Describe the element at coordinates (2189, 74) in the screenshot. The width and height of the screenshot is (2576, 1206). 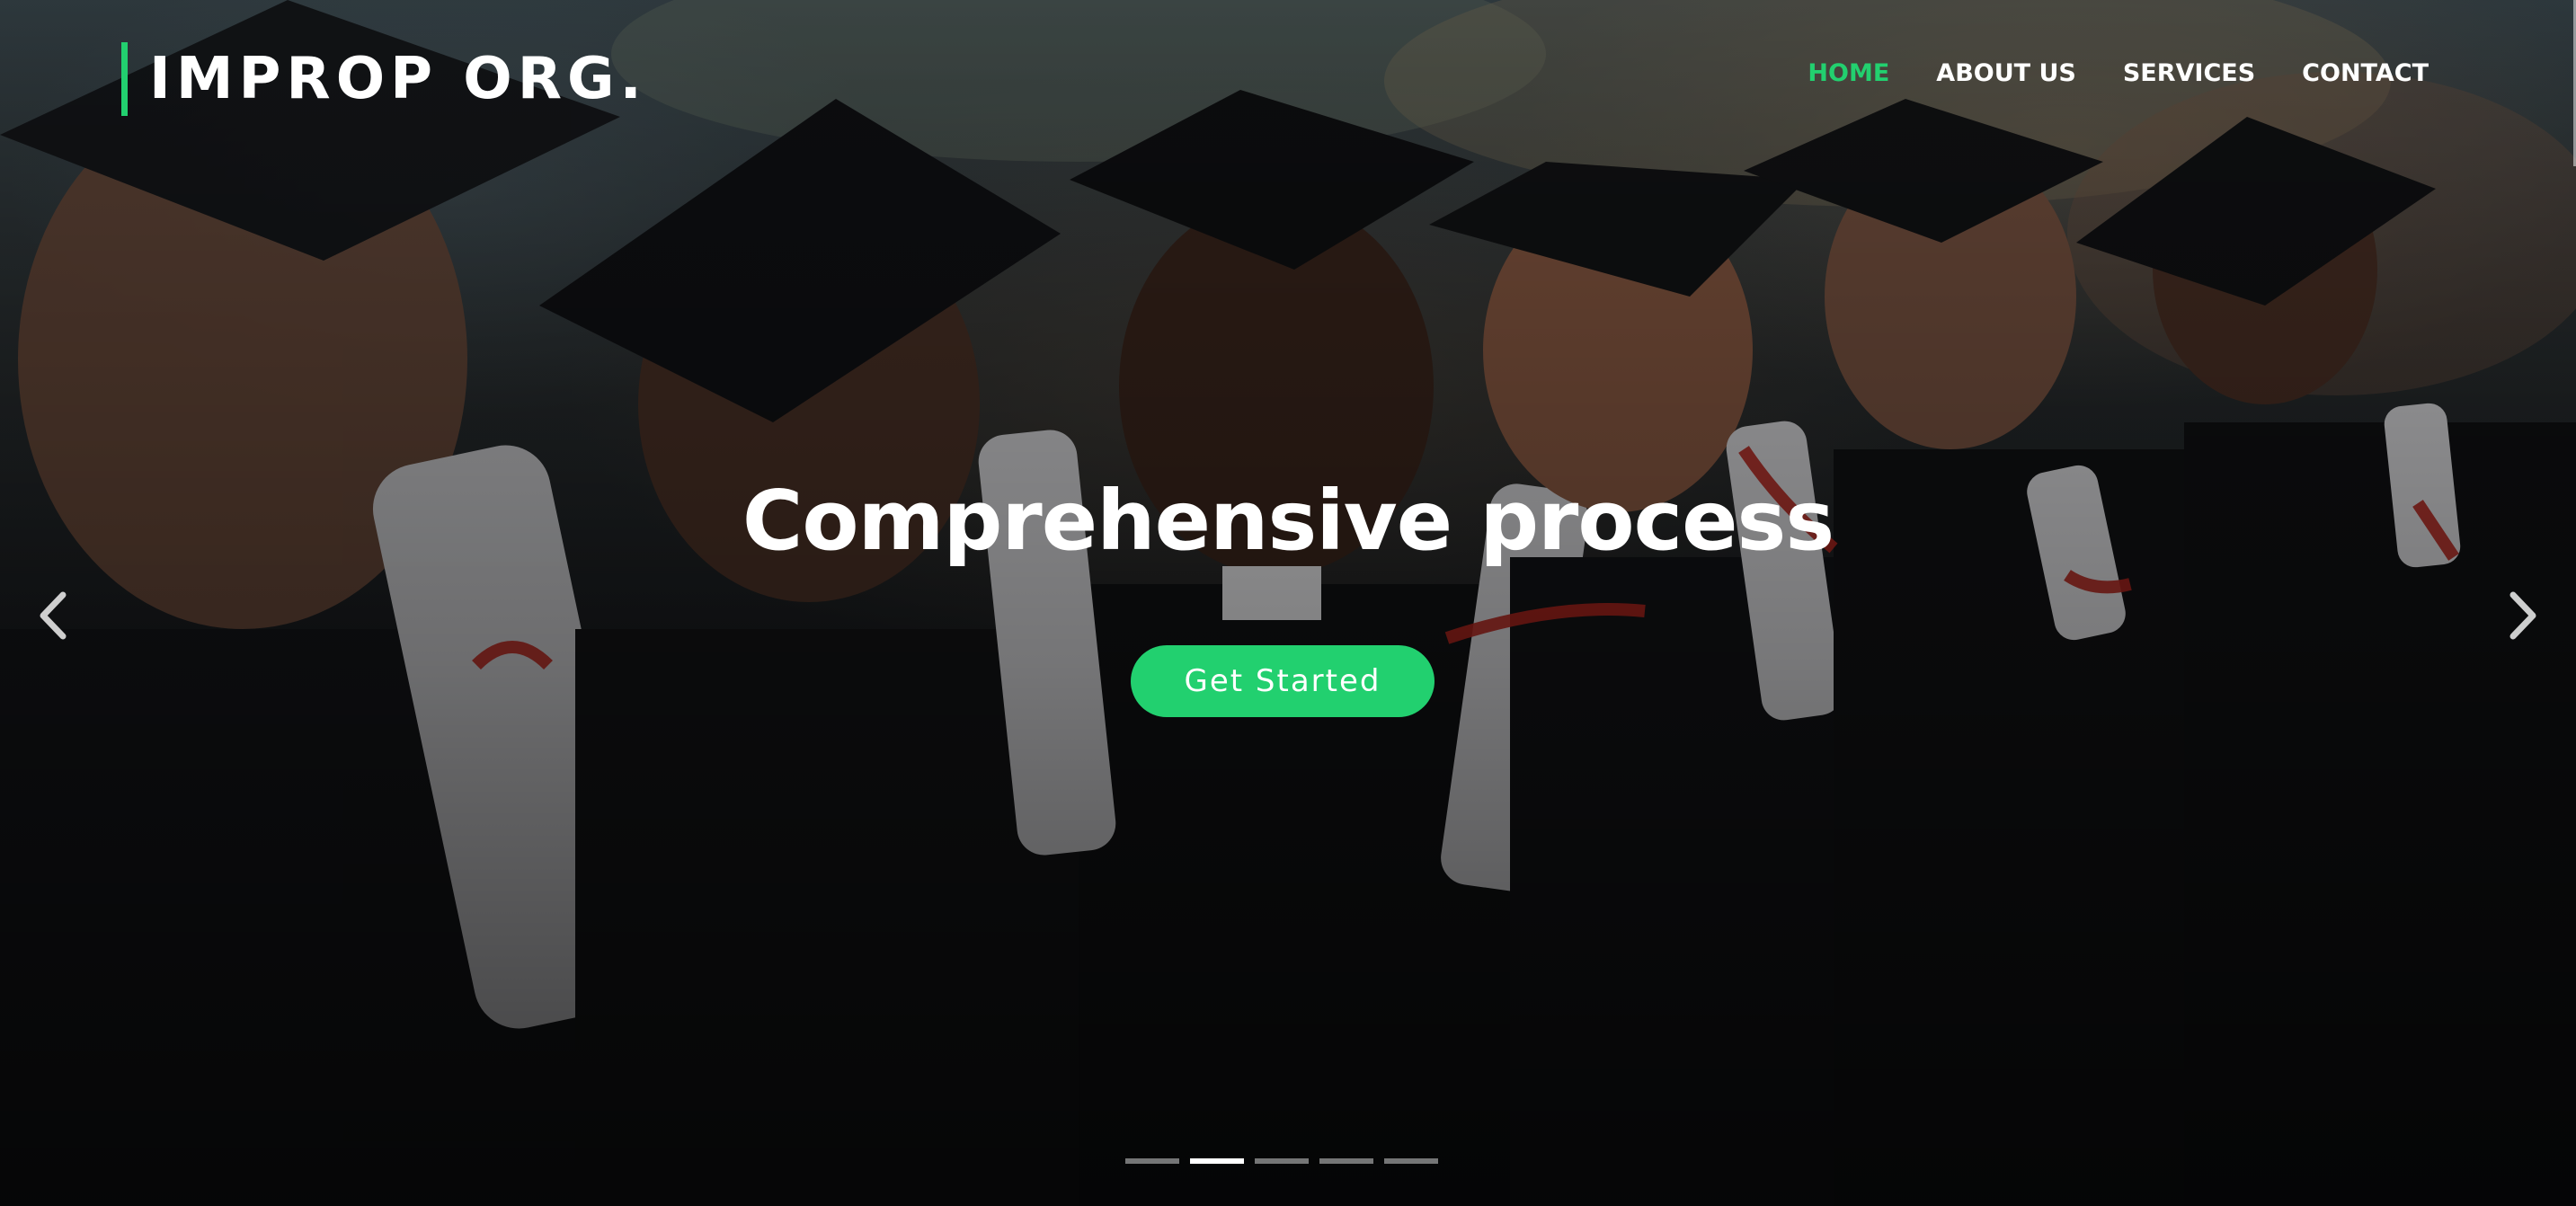
I see `nav-item-services: SERVICES` at that location.